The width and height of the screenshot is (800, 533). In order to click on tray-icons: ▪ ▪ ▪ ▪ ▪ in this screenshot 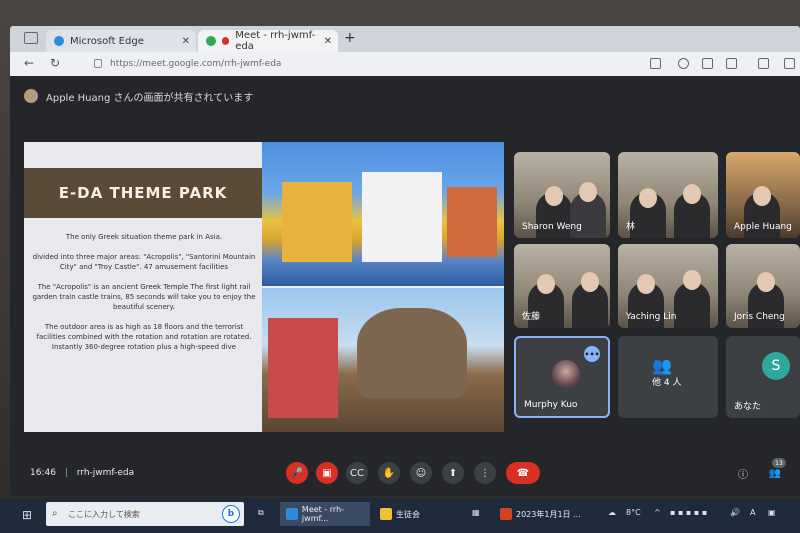, I will do `click(688, 512)`.